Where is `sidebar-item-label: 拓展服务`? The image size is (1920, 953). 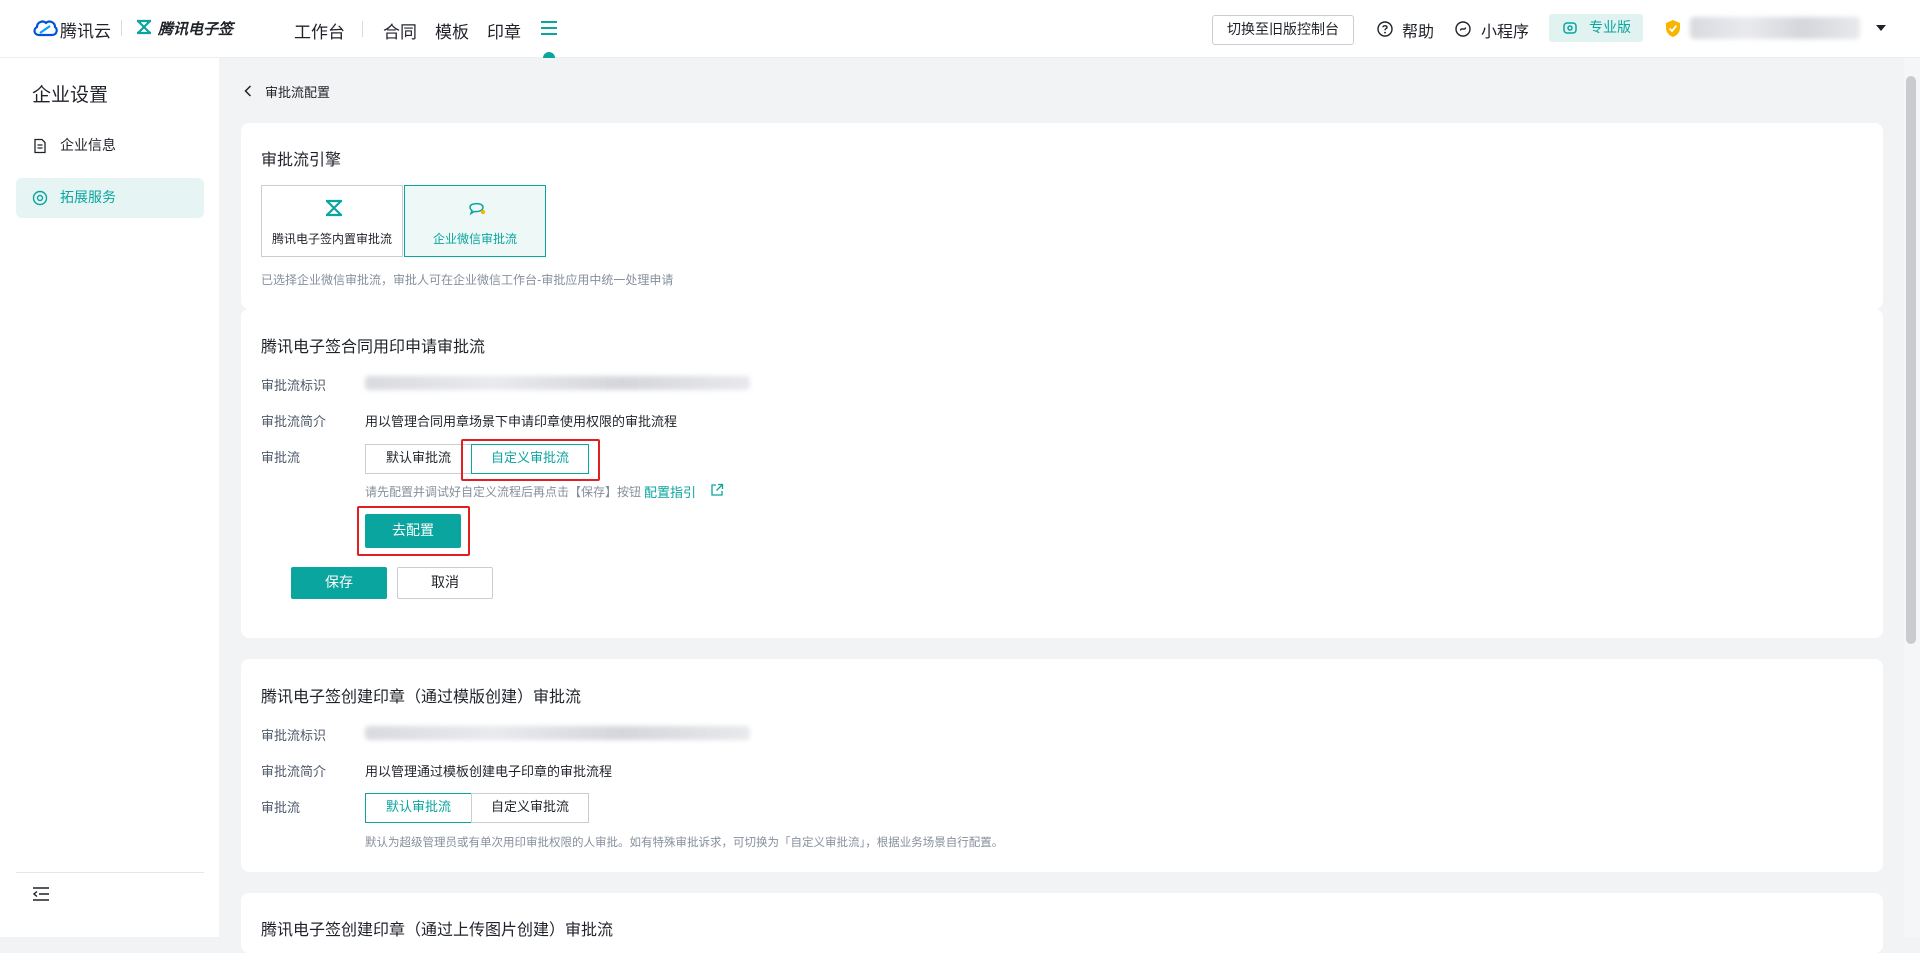 sidebar-item-label: 拓展服务 is located at coordinates (88, 198).